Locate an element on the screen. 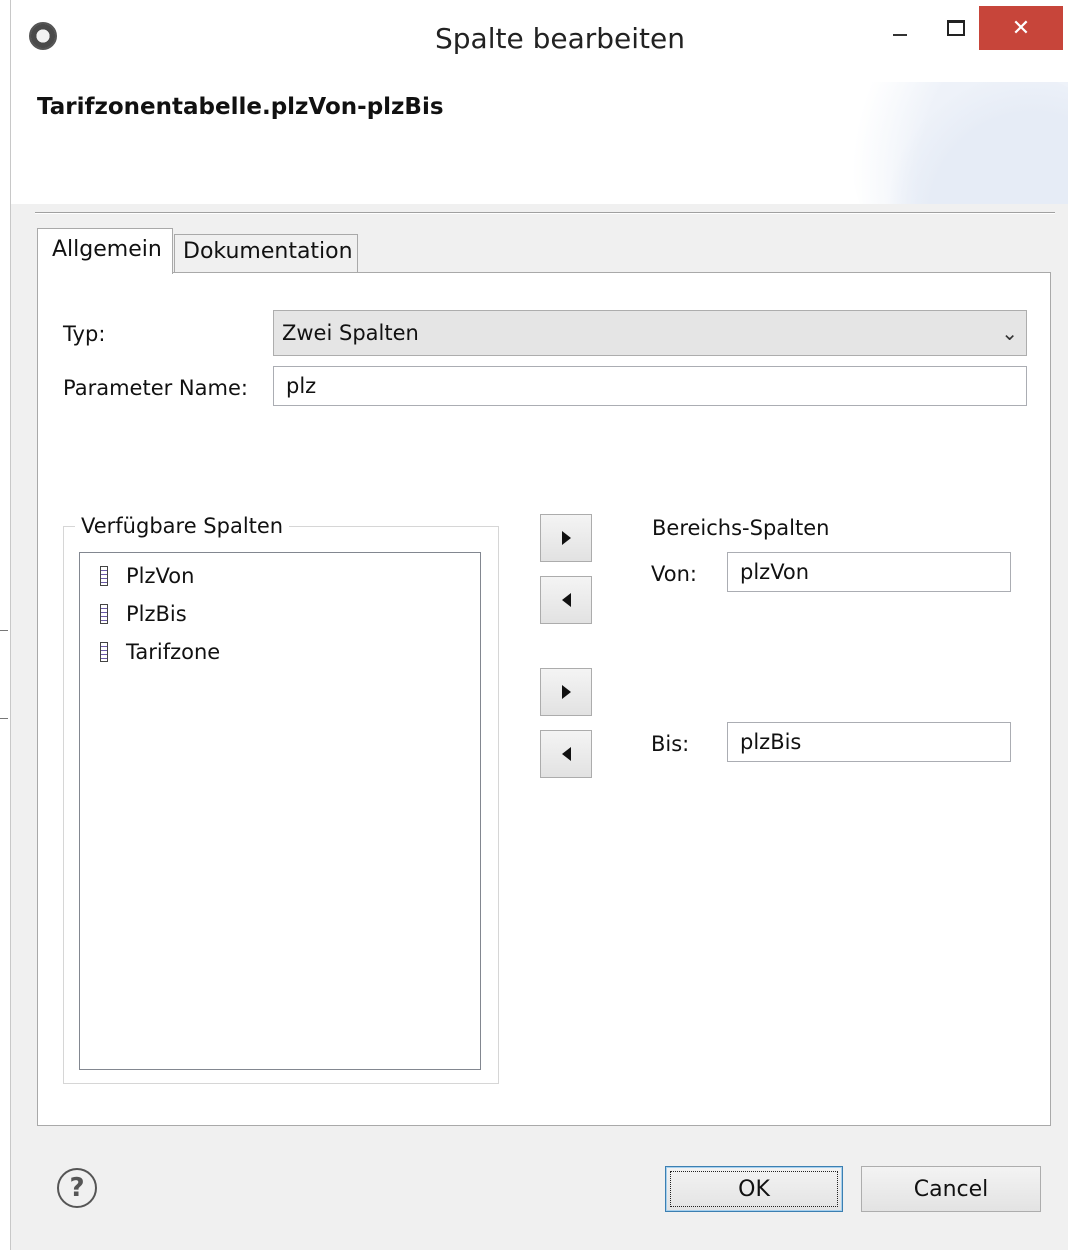 The height and width of the screenshot is (1250, 1068). parameter-name-label: Parameter Name: is located at coordinates (155, 388).